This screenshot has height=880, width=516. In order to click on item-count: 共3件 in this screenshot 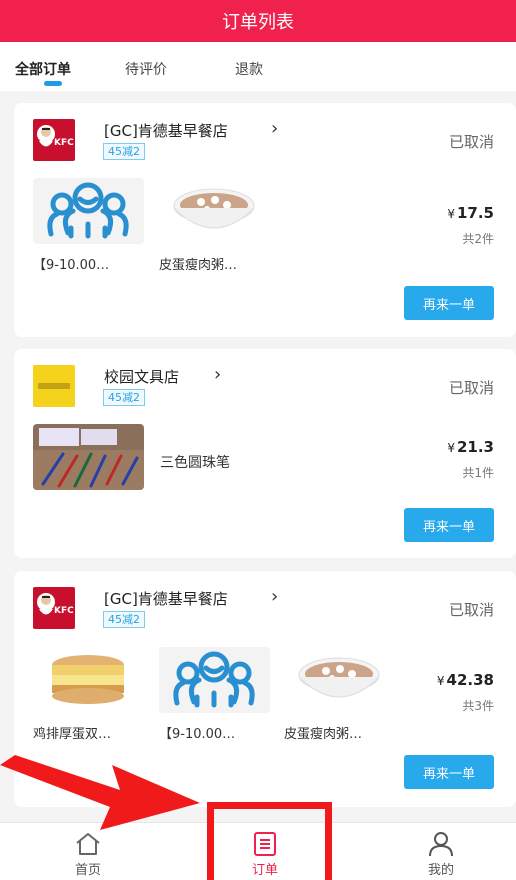, I will do `click(478, 706)`.